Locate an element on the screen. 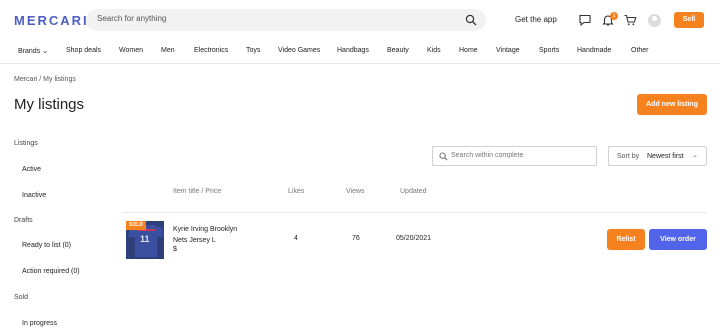 This screenshot has width=720, height=333. column-header-updated: Updated is located at coordinates (413, 191).